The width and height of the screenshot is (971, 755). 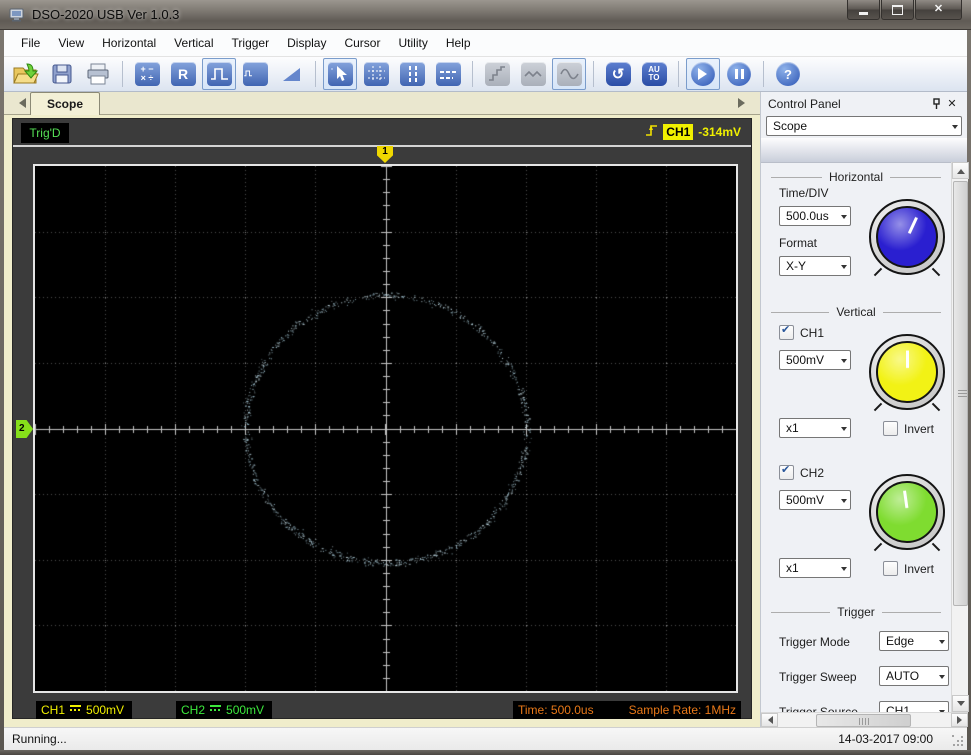 I want to click on ch1-invert-row: Invert, so click(x=908, y=428).